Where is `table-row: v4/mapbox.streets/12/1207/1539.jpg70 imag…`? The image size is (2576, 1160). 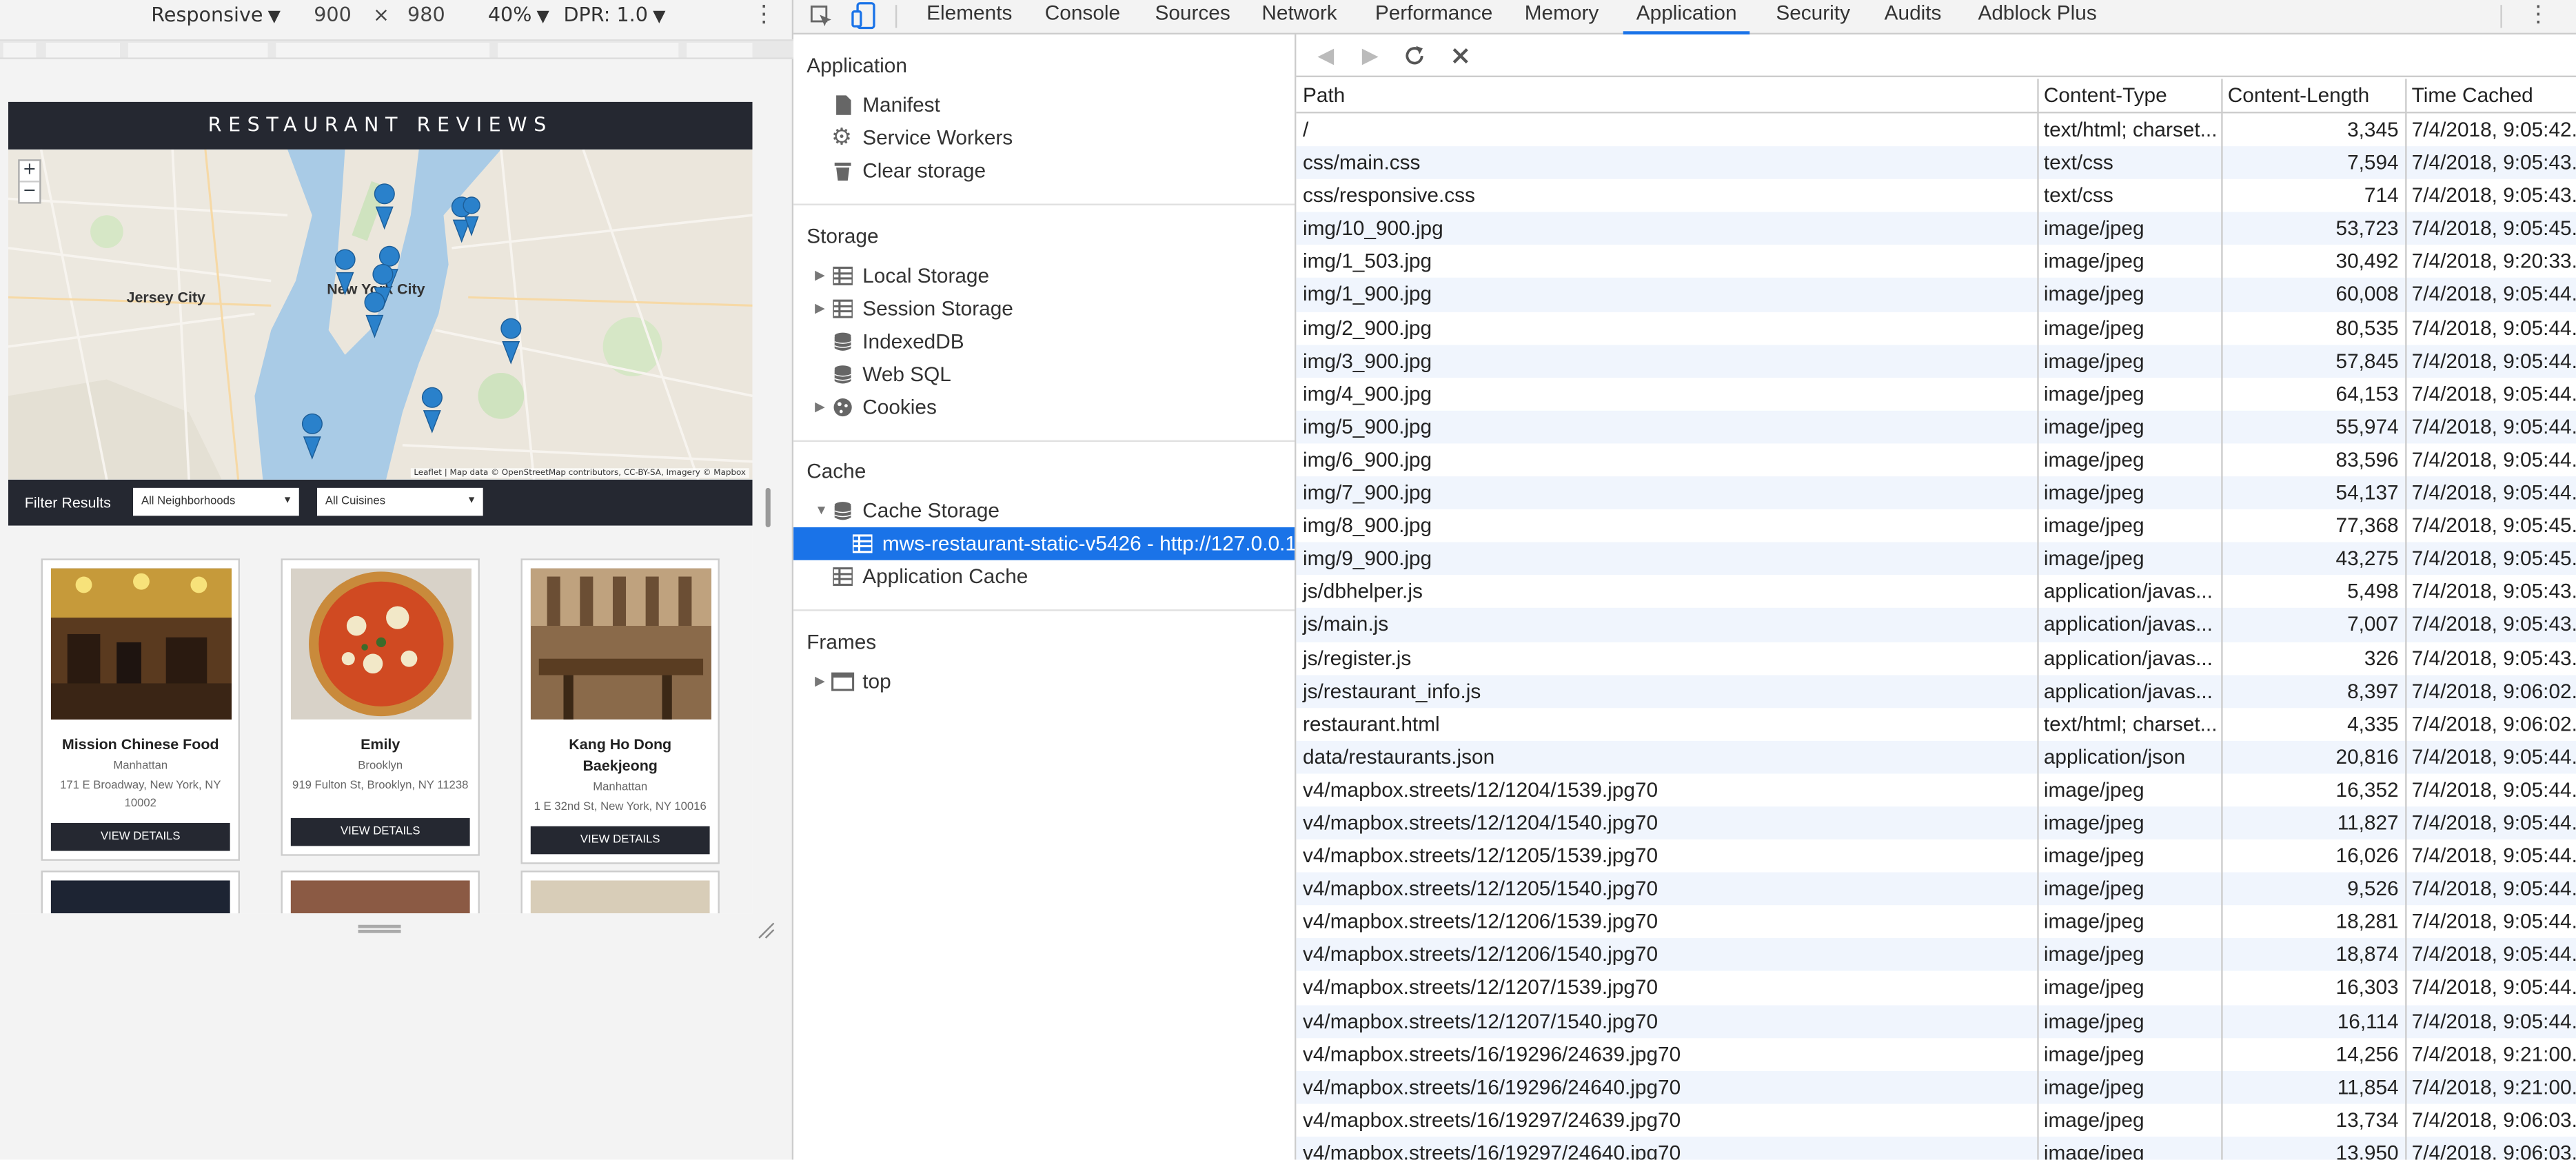
table-row: v4/mapbox.streets/12/1207/1539.jpg70 imag… is located at coordinates (1936, 988).